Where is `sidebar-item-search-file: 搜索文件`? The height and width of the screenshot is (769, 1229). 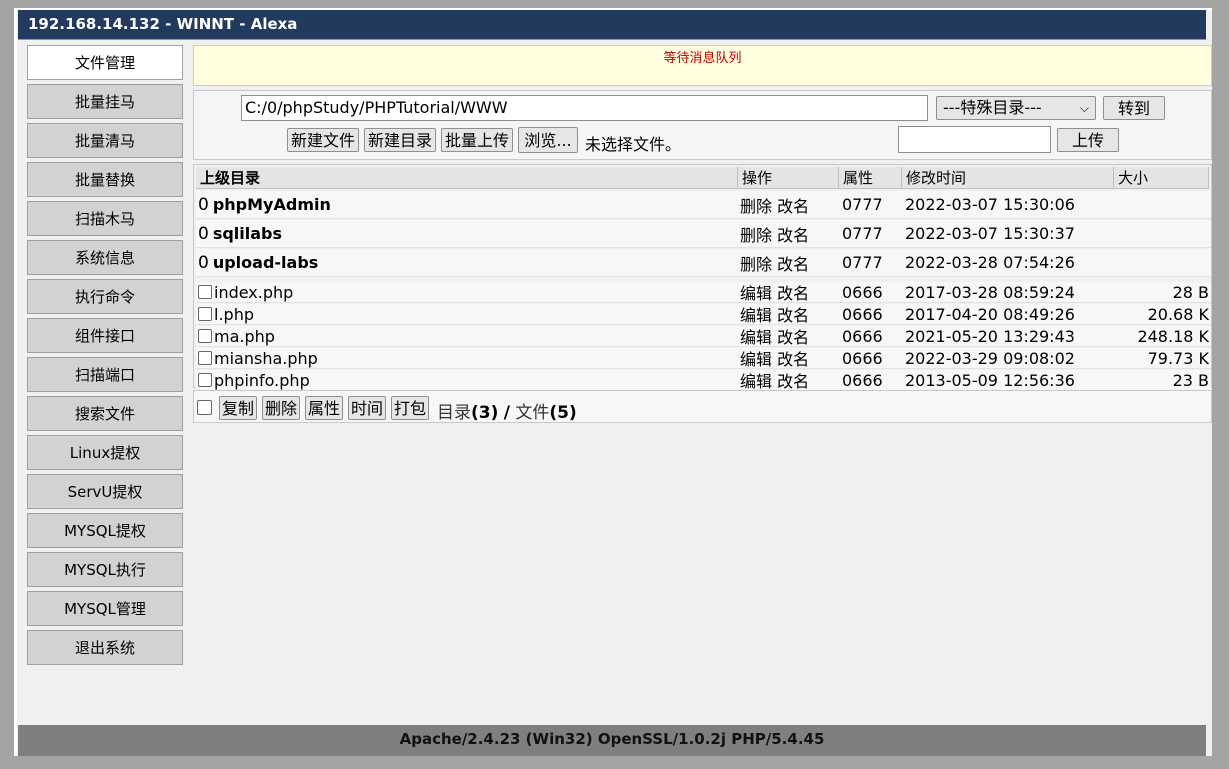
sidebar-item-search-file: 搜索文件 is located at coordinates (105, 413).